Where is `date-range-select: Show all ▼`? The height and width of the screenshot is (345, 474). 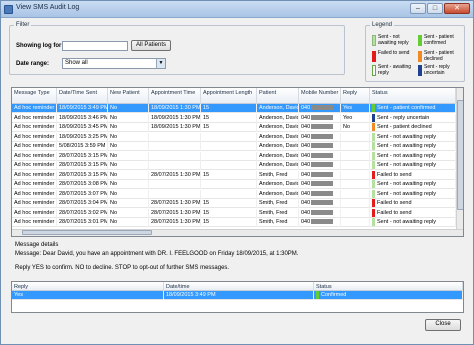
date-range-select: Show all ▼ is located at coordinates (114, 63).